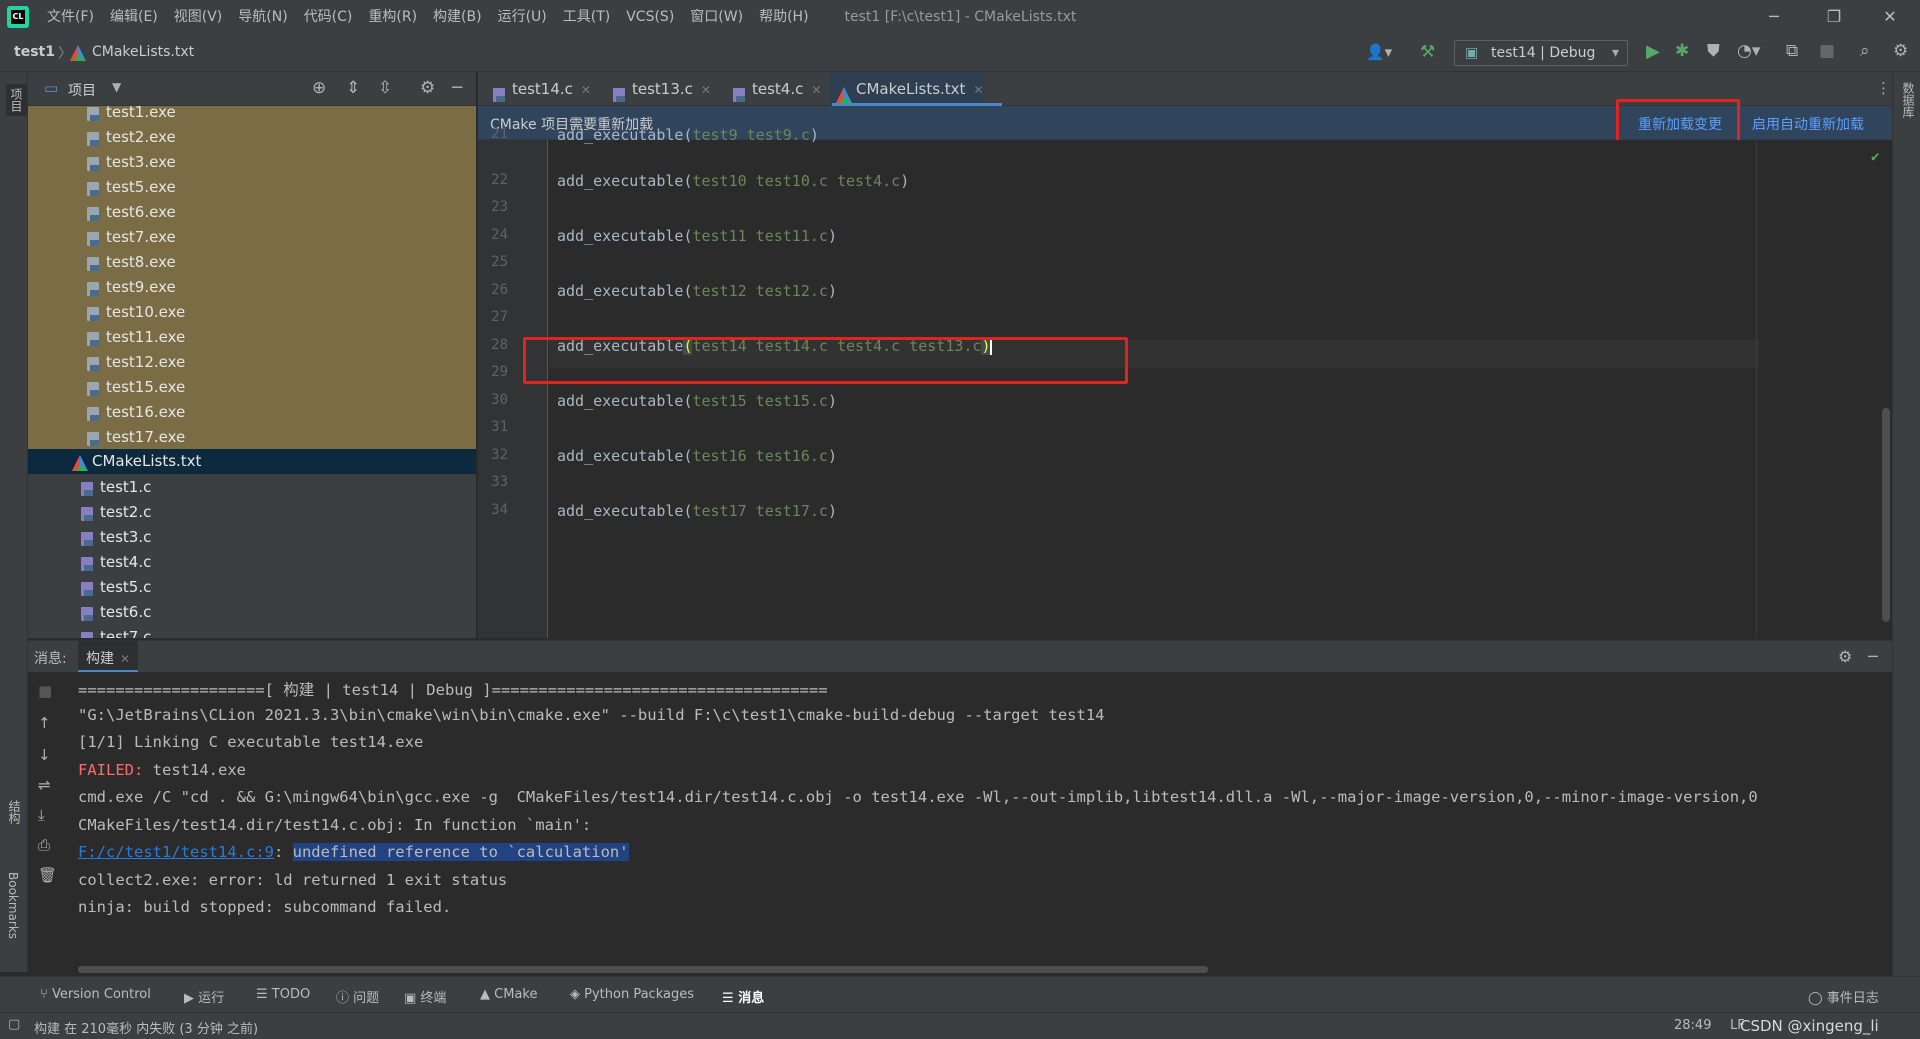  I want to click on collapse-all-icon: ⇳, so click(385, 88).